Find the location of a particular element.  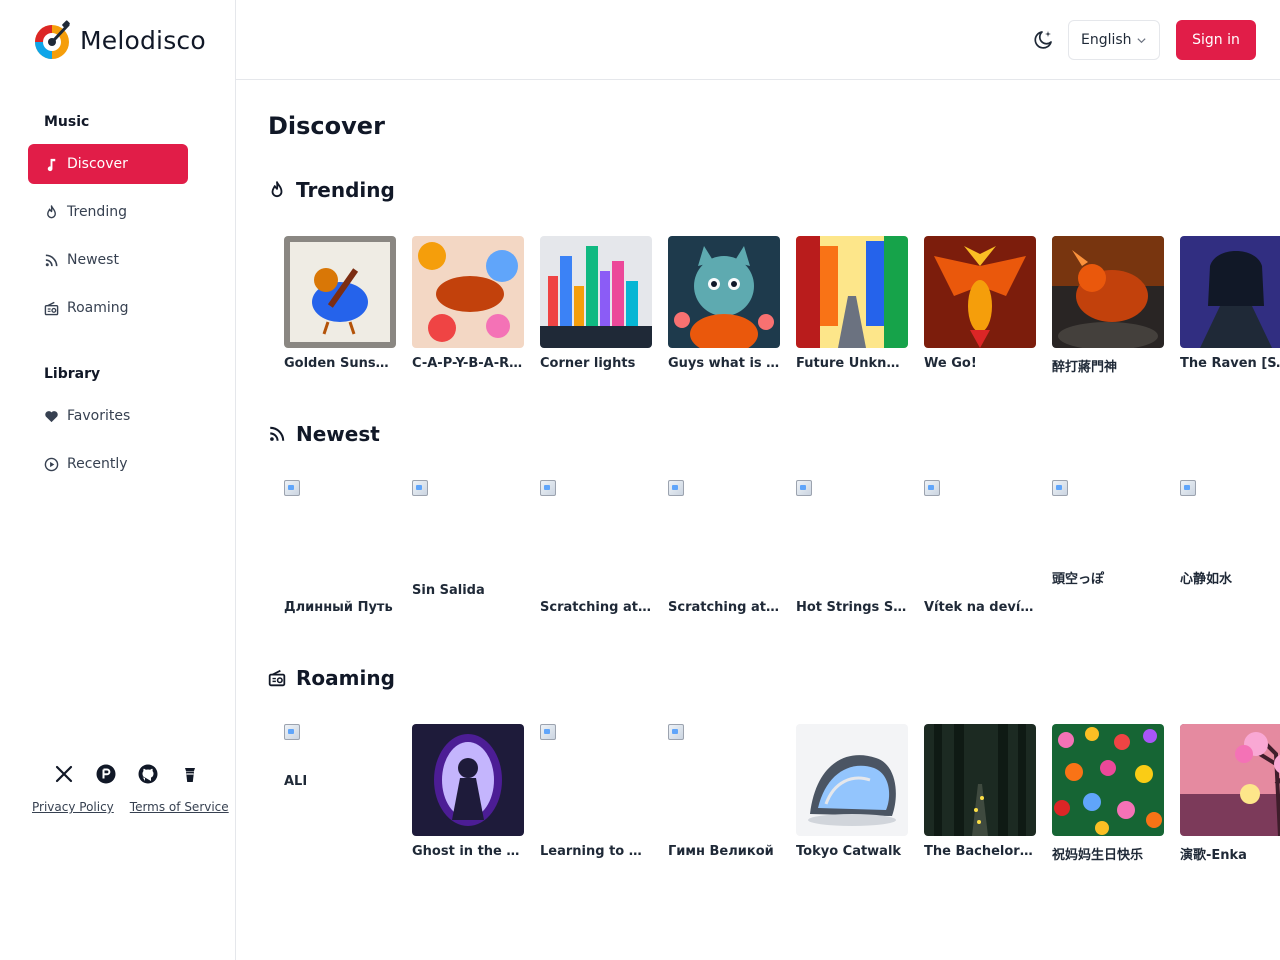

song-title: The Raven [SSL] is located at coordinates (1230, 363).